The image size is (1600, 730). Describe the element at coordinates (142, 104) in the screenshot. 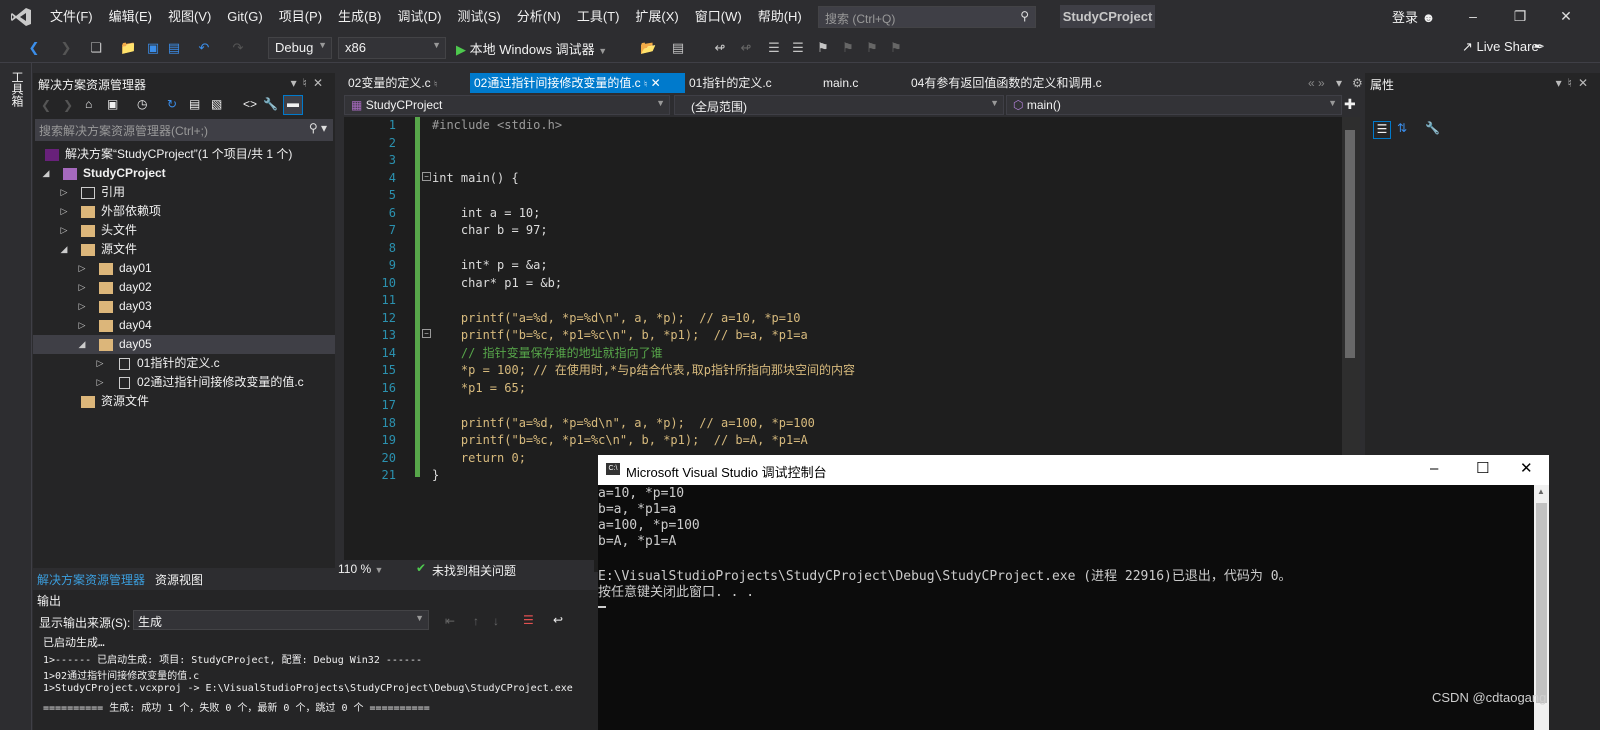

I see `pending-changes-icon: ◷` at that location.